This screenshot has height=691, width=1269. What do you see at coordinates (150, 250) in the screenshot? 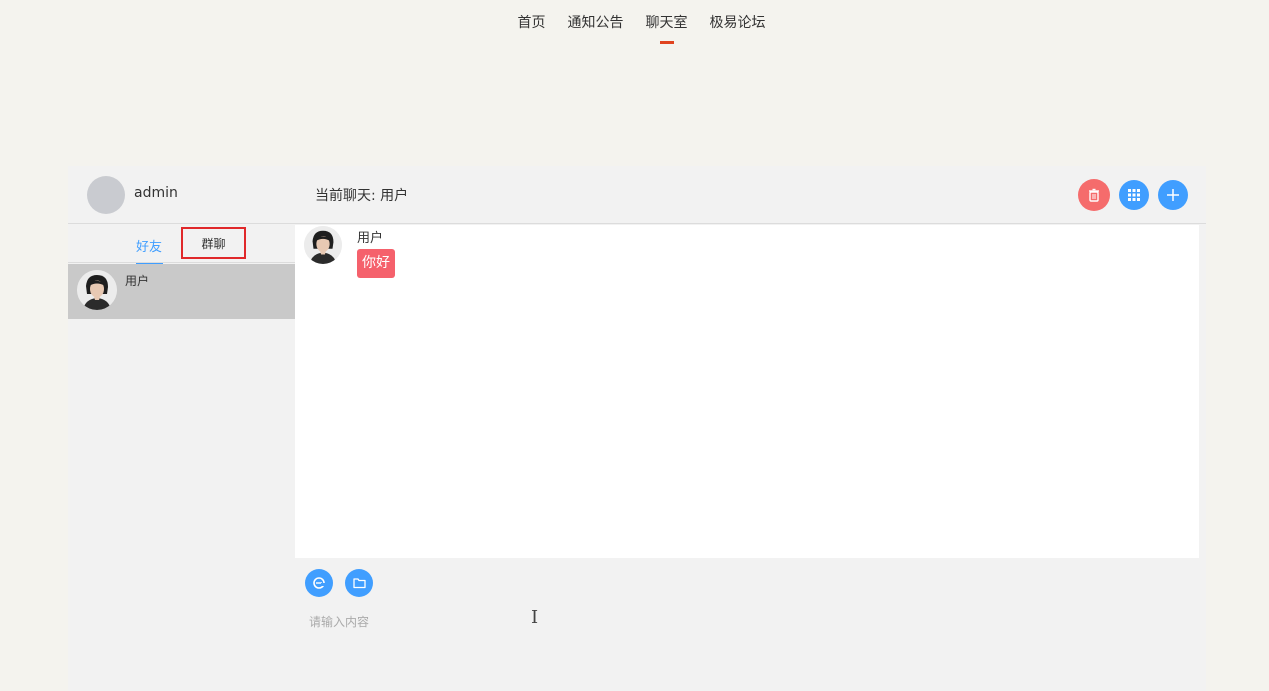
I see `tab-friends: 好友` at bounding box center [150, 250].